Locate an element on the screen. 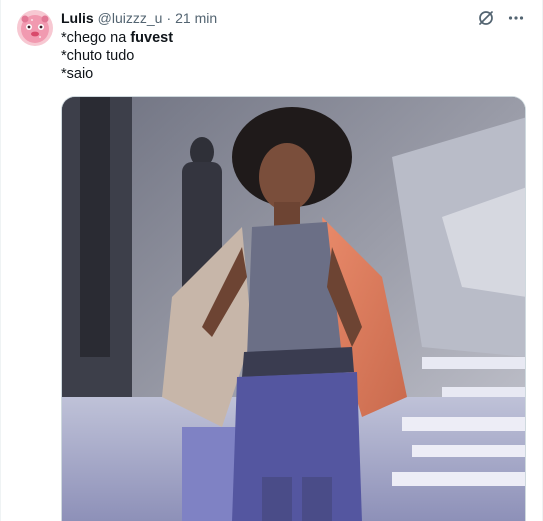 This screenshot has width=543, height=521. text-line-1-prefix: *chego na is located at coordinates (96, 38).